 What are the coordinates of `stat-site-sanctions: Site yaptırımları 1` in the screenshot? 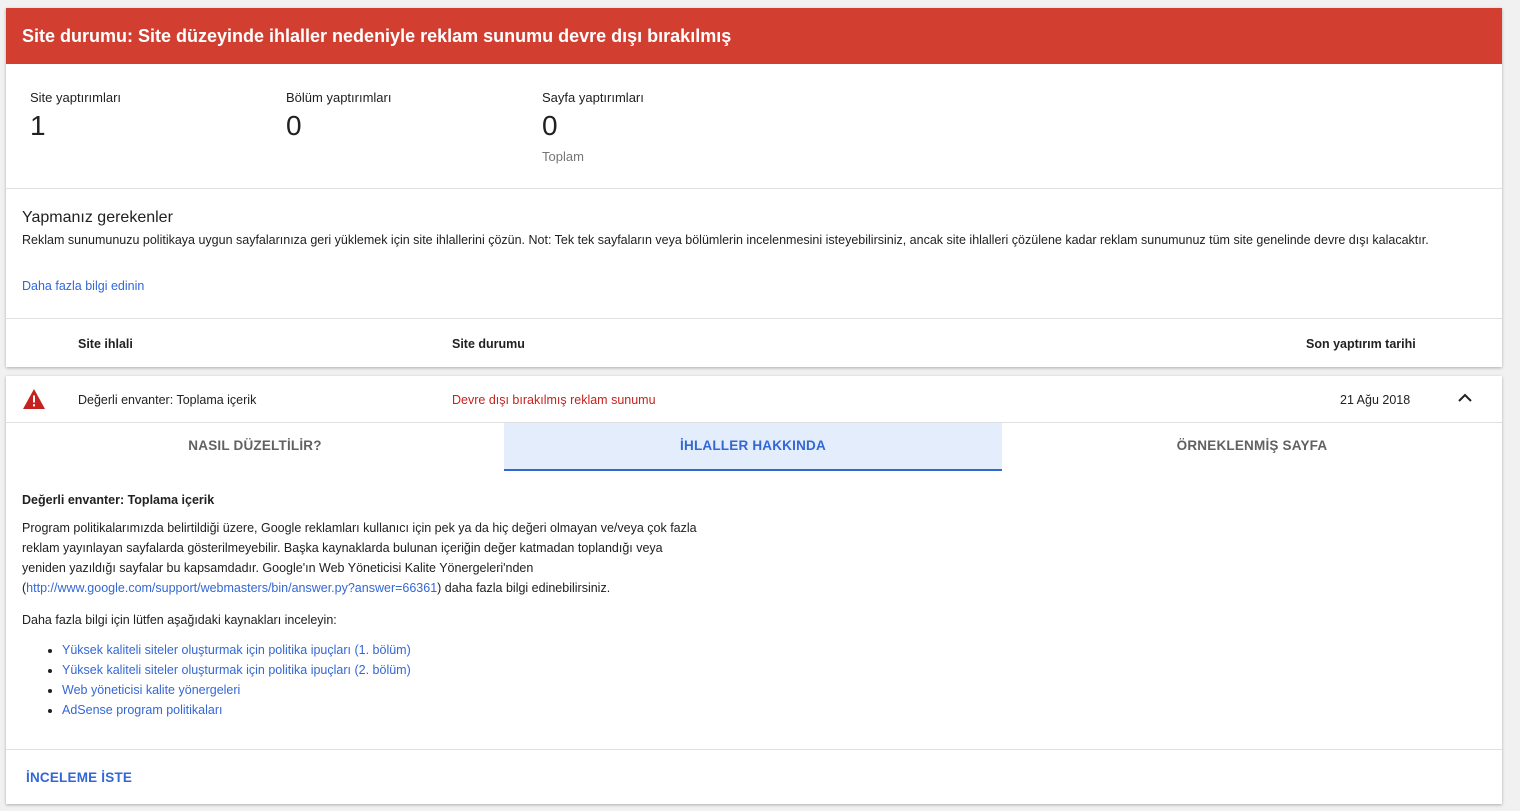 It's located at (75, 116).